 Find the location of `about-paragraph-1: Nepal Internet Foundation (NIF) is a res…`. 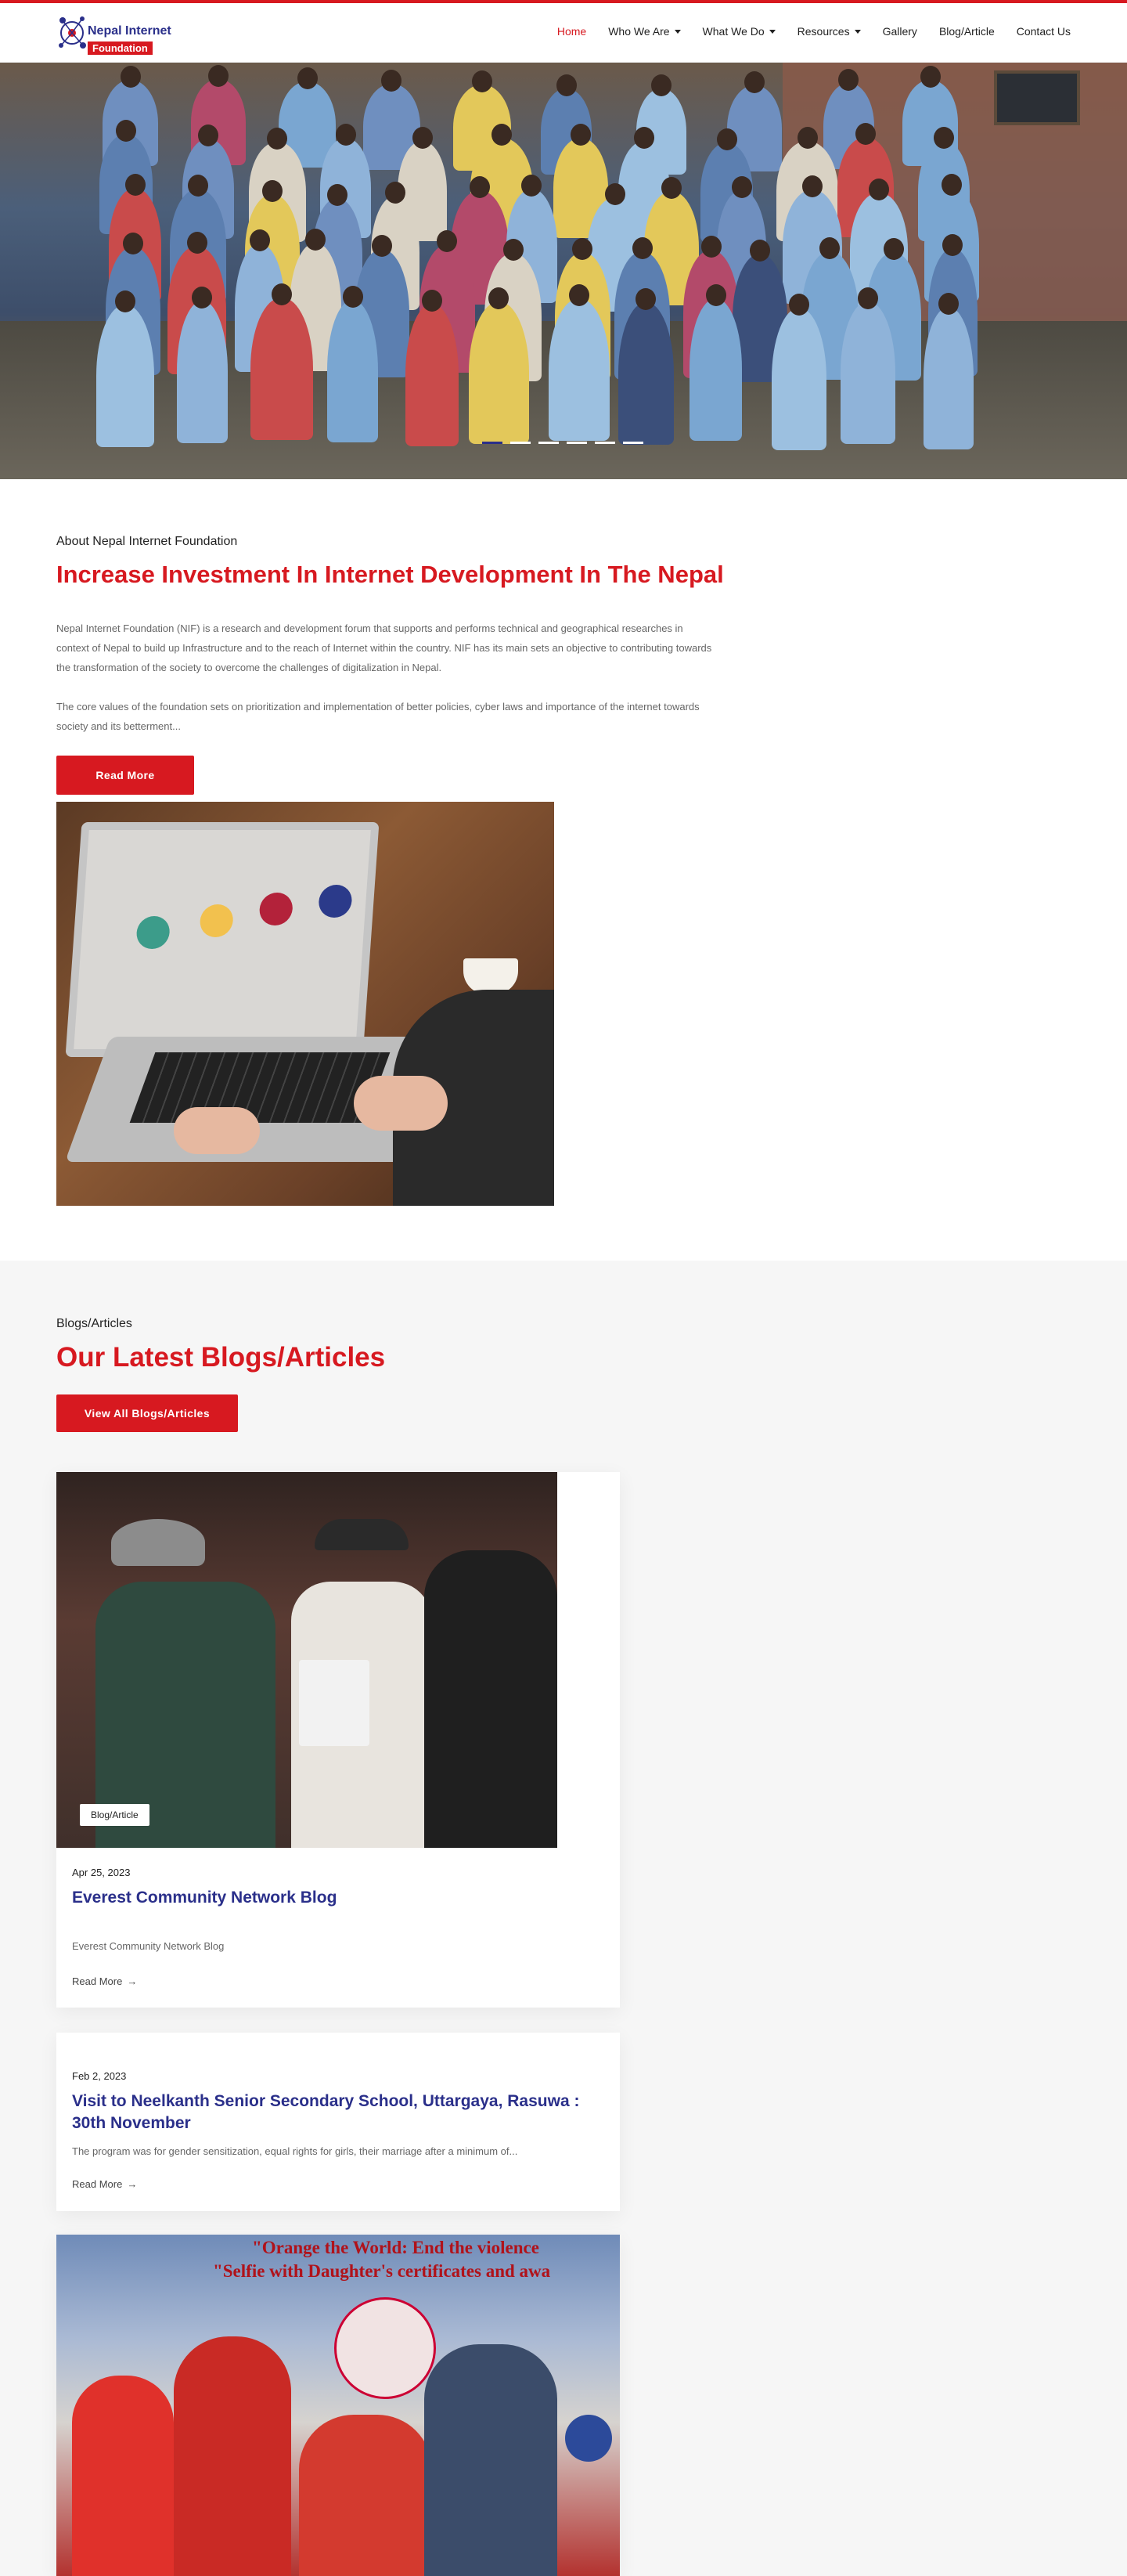

about-paragraph-1: Nepal Internet Foundation (NIF) is a res… is located at coordinates (384, 647).